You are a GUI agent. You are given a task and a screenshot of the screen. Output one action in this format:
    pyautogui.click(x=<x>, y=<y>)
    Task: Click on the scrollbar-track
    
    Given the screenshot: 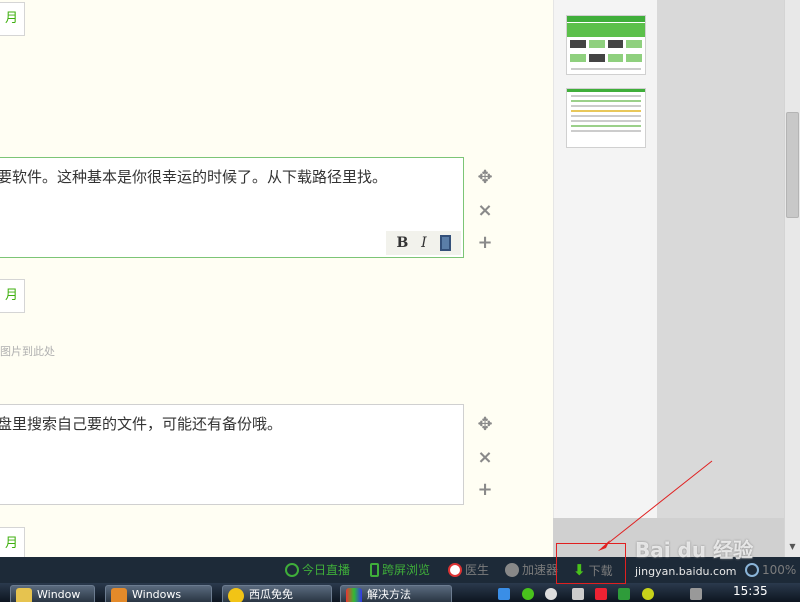 What is the action you would take?
    pyautogui.click(x=792, y=278)
    